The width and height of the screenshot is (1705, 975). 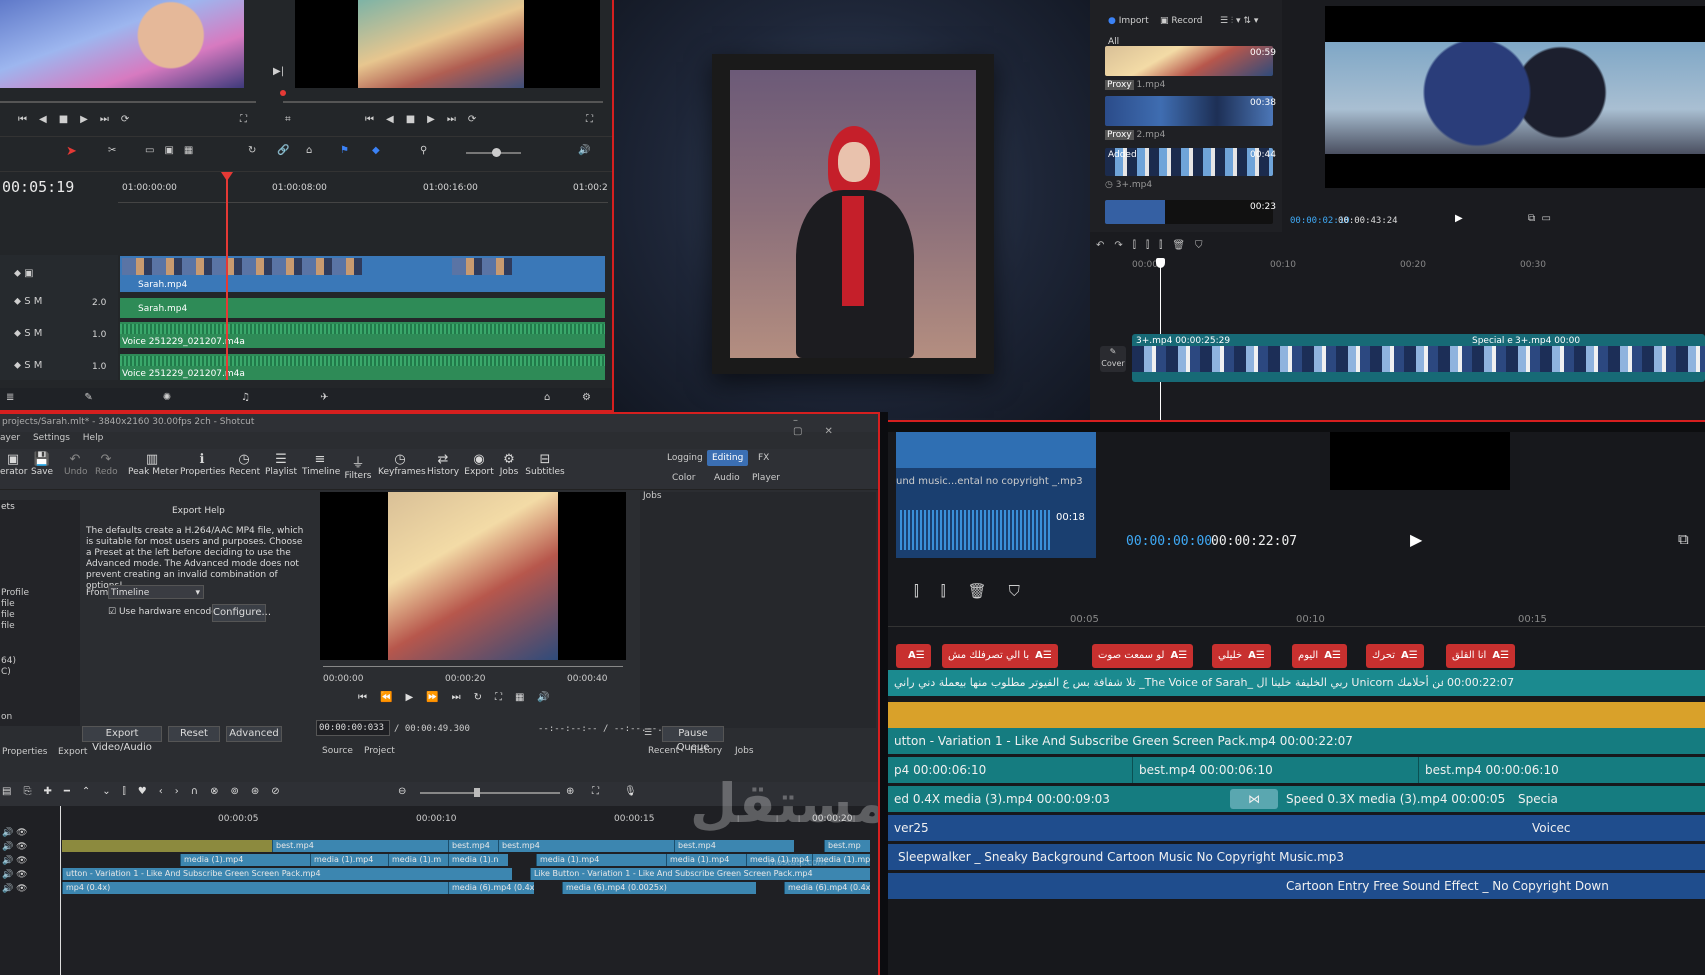 What do you see at coordinates (1128, 21) in the screenshot?
I see `import-button: ● Import` at bounding box center [1128, 21].